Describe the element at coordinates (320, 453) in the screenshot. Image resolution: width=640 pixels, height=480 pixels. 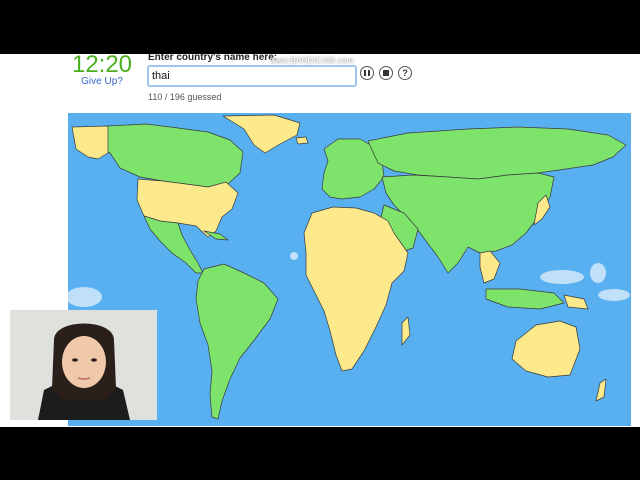
I see `letterbox-bottom` at that location.